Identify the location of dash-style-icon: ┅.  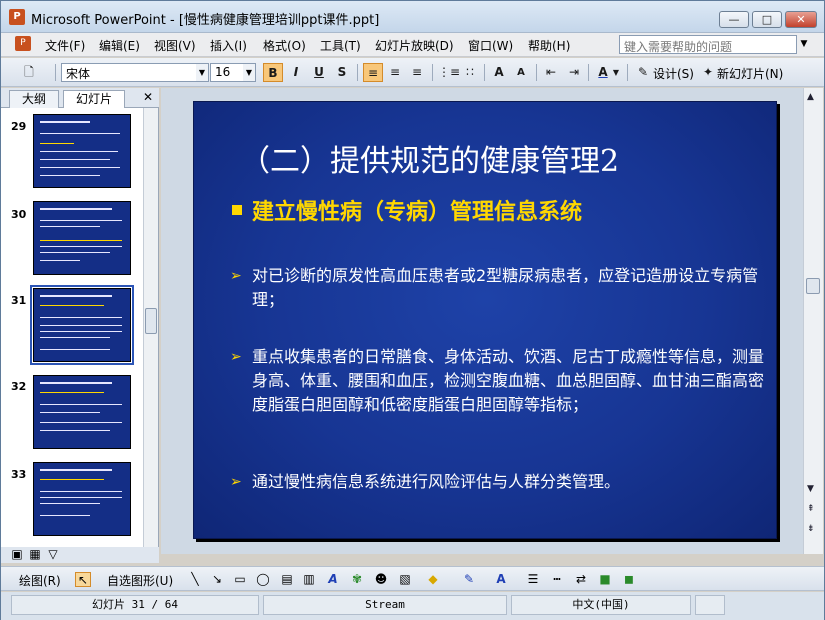
(557, 579).